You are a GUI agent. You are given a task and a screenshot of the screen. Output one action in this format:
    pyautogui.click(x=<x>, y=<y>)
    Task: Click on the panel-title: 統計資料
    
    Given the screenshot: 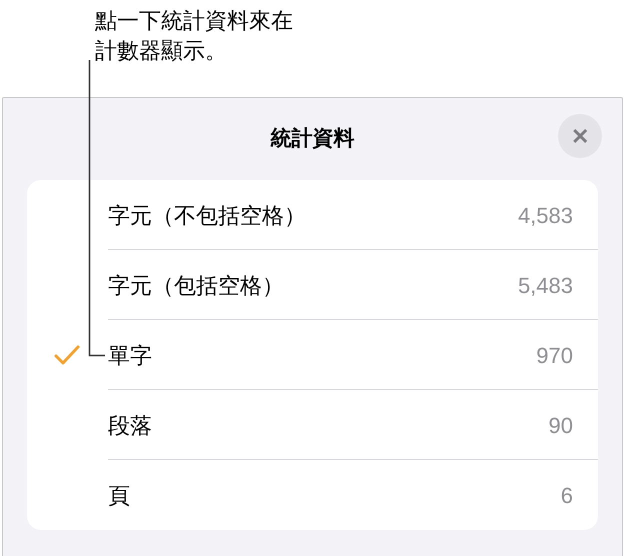 What is the action you would take?
    pyautogui.click(x=312, y=139)
    